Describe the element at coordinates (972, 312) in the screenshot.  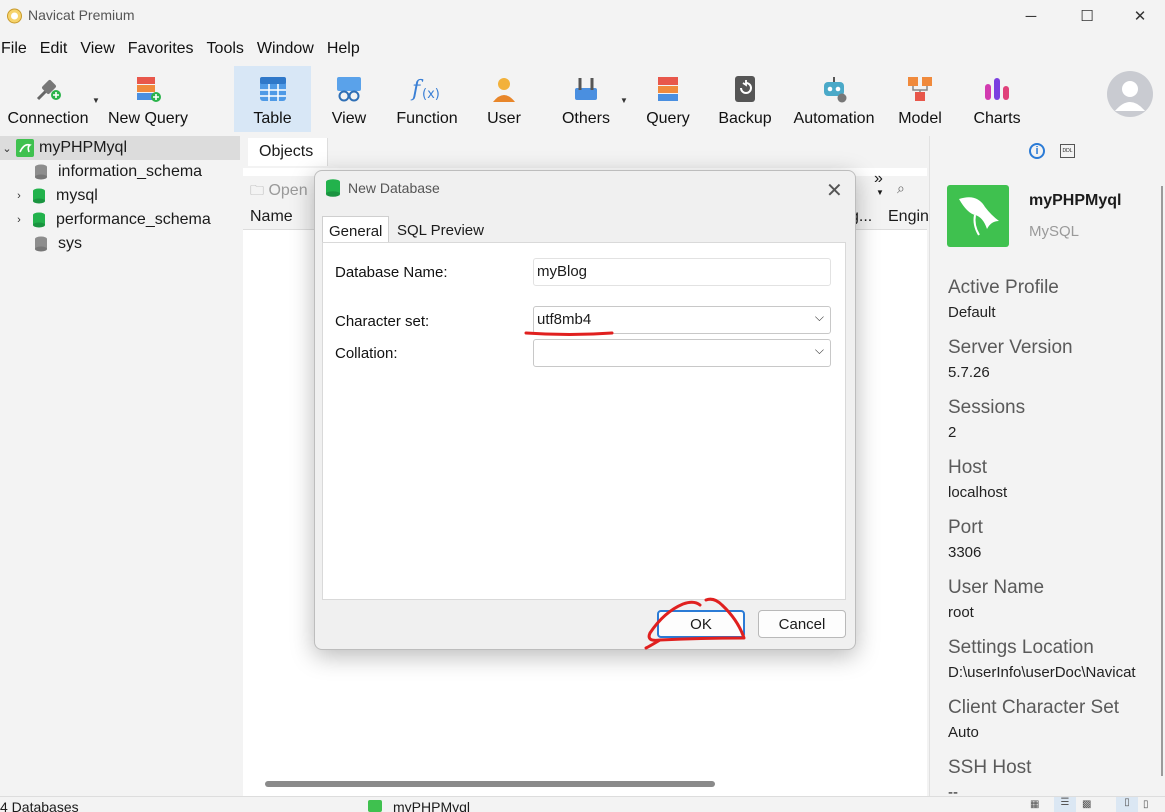
I see `info-value: Default` at that location.